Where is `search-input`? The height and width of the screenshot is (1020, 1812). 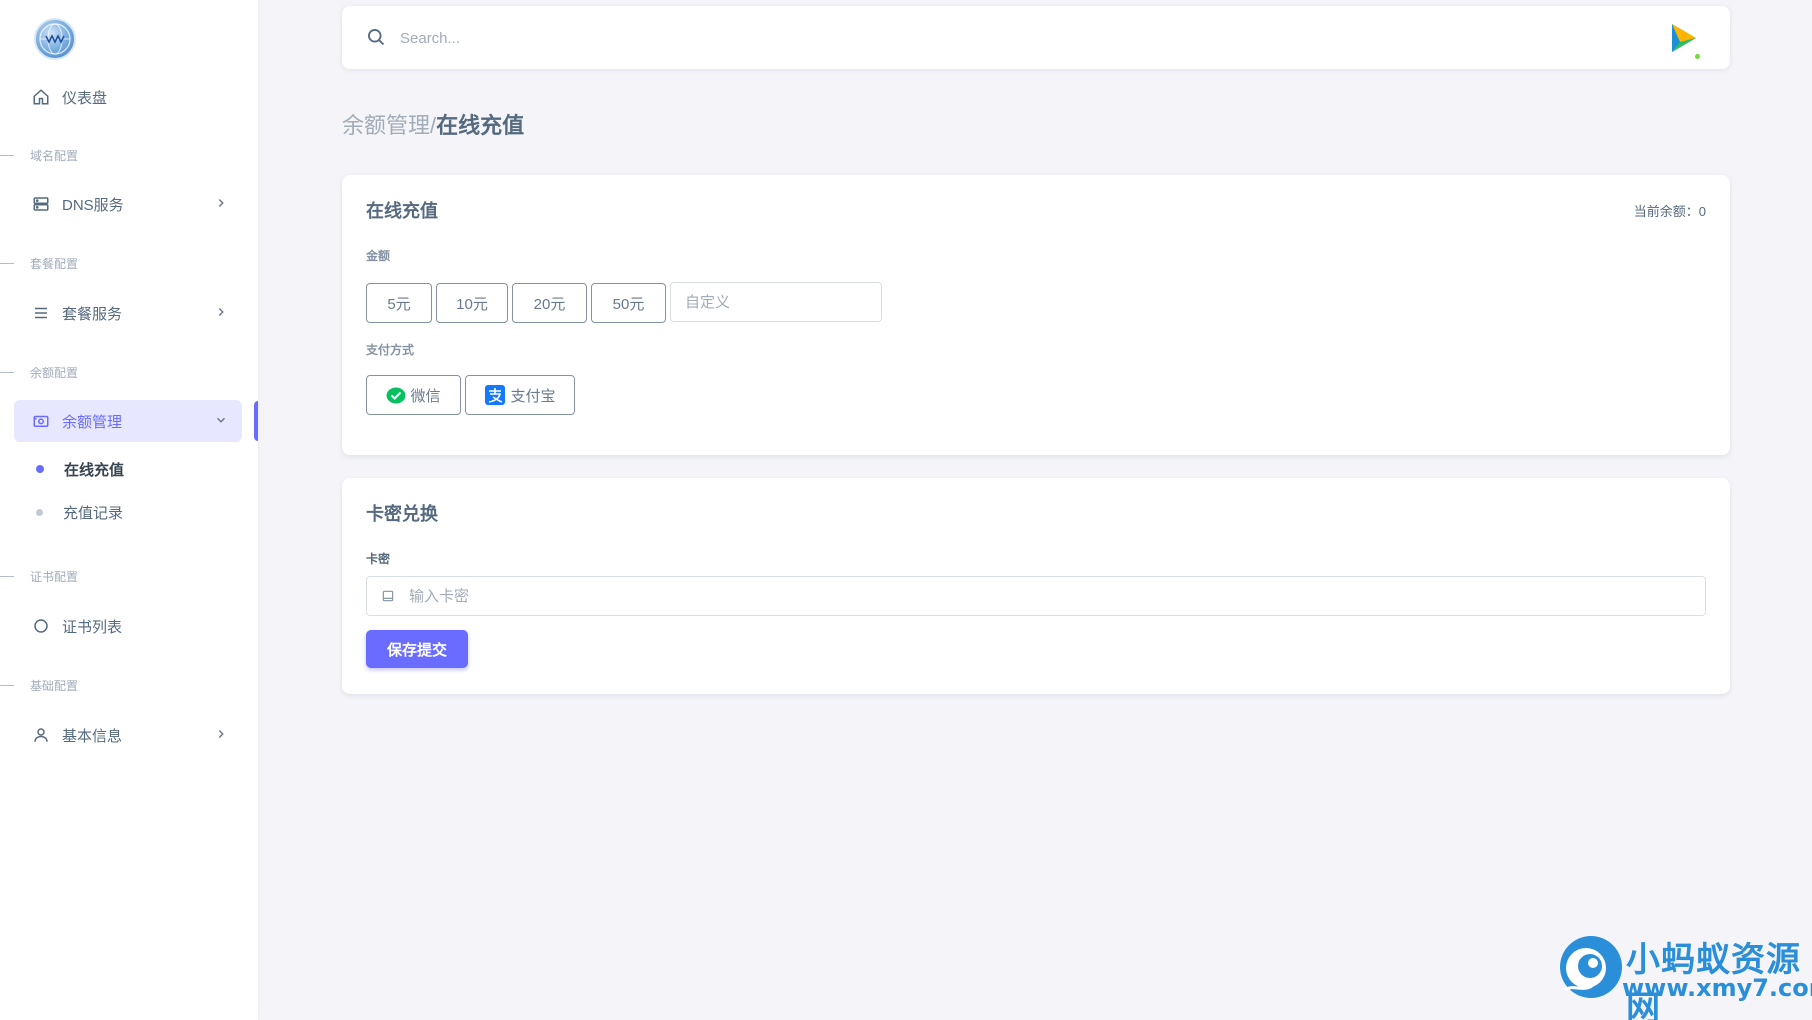
search-input is located at coordinates (850, 38).